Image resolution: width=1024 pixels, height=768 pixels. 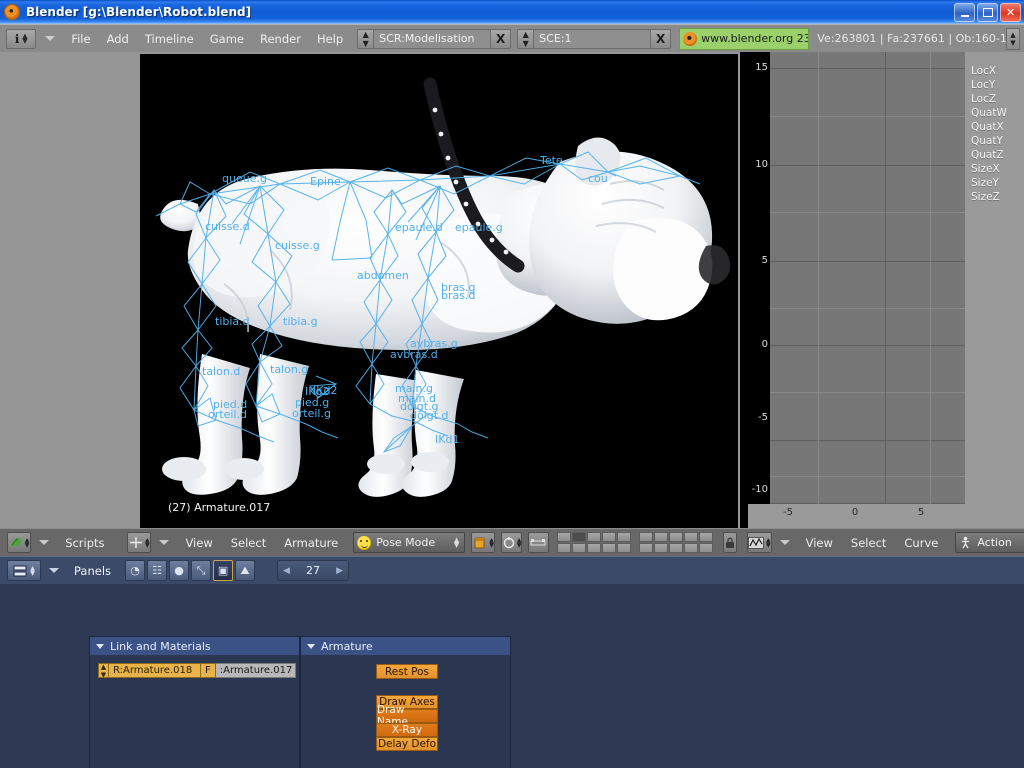 I want to click on scene-icon: ⛰, so click(x=245, y=570).